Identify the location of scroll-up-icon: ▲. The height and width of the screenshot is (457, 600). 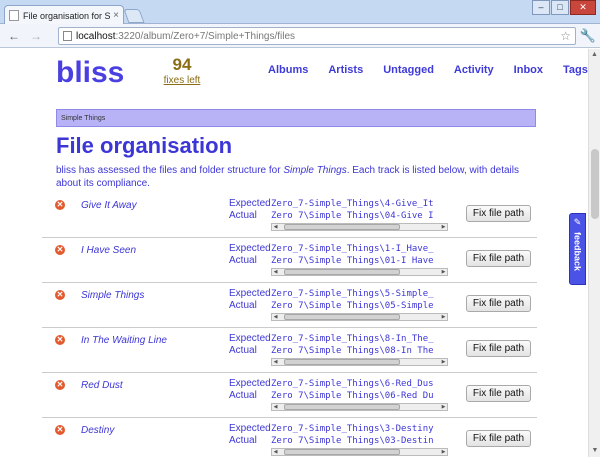
(594, 55).